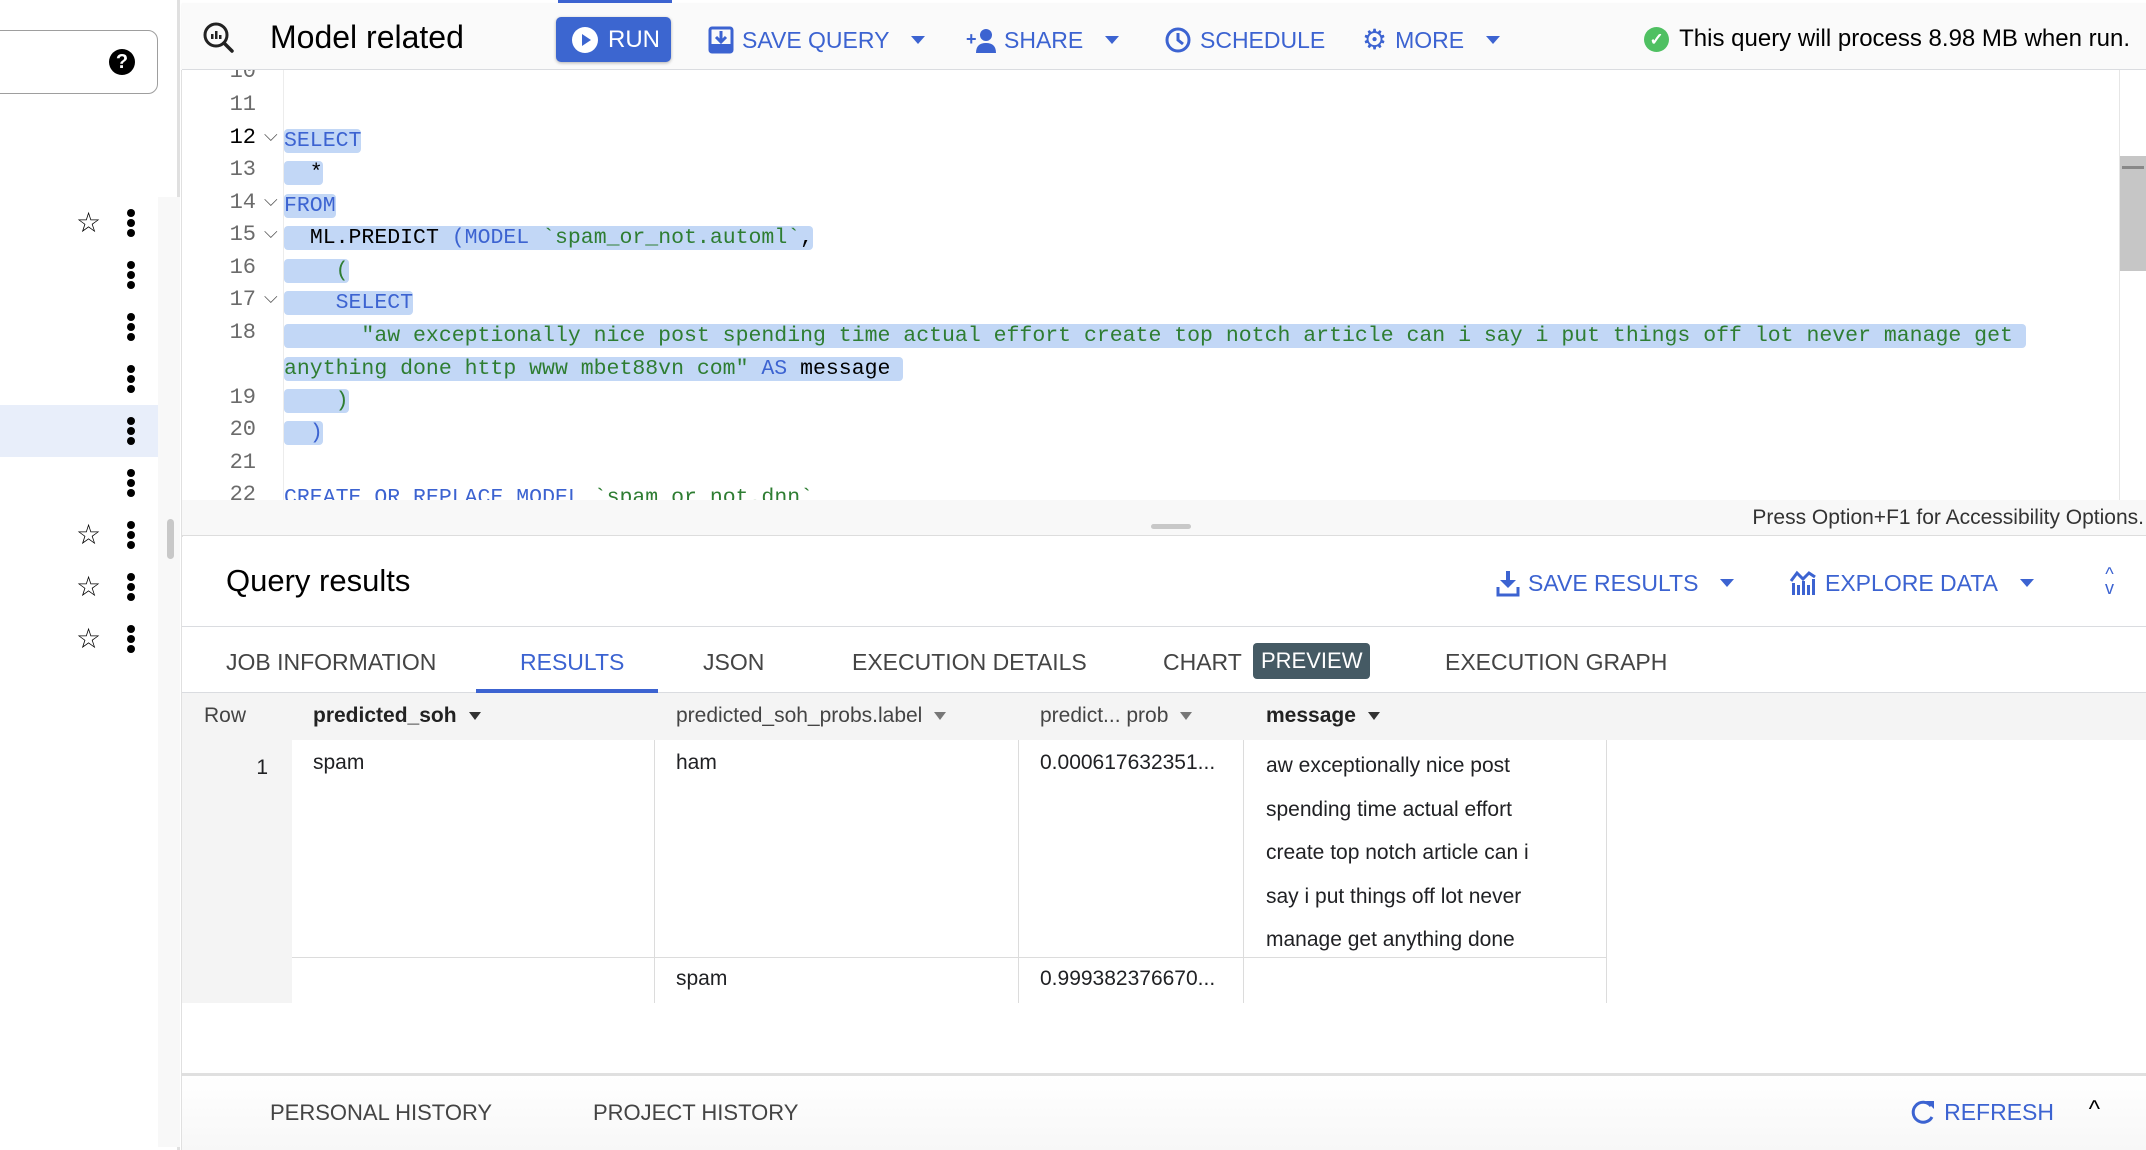 Image resolution: width=2146 pixels, height=1150 pixels. I want to click on code-line: SELECT, so click(349, 303).